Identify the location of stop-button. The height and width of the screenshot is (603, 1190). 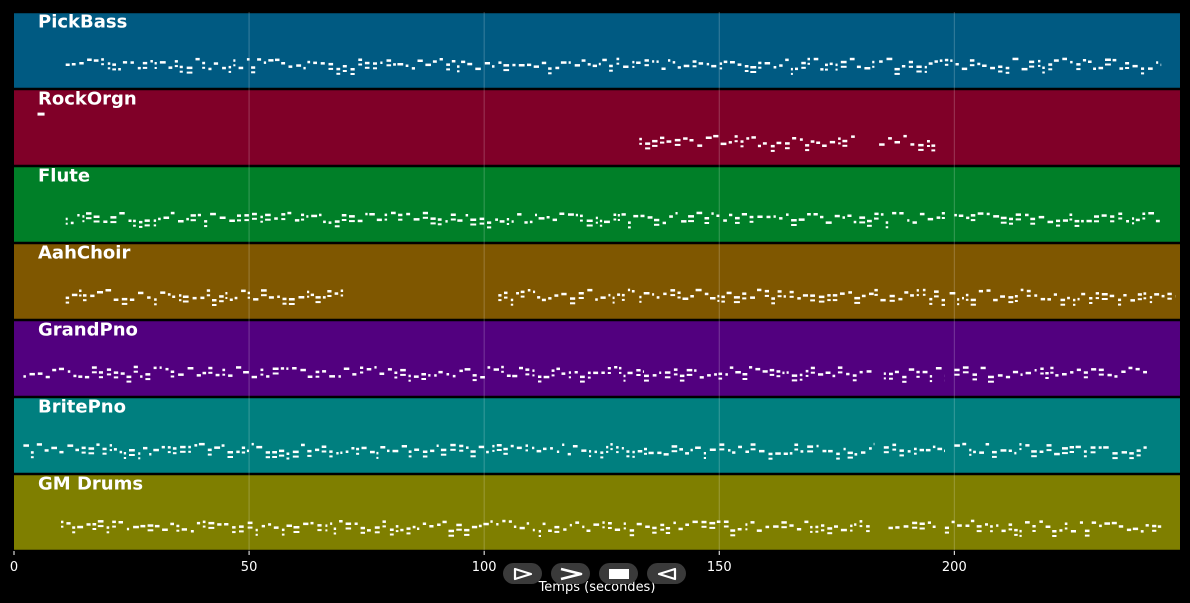
(618, 573).